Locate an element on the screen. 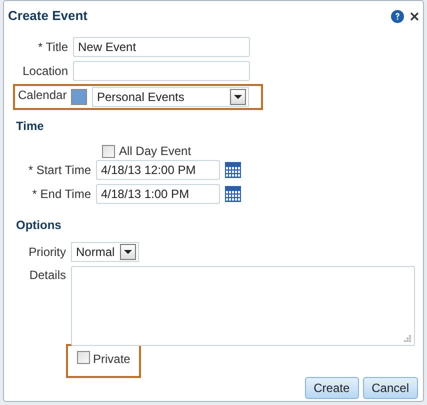 The height and width of the screenshot is (405, 427). checkbox-label: Private is located at coordinates (111, 359).